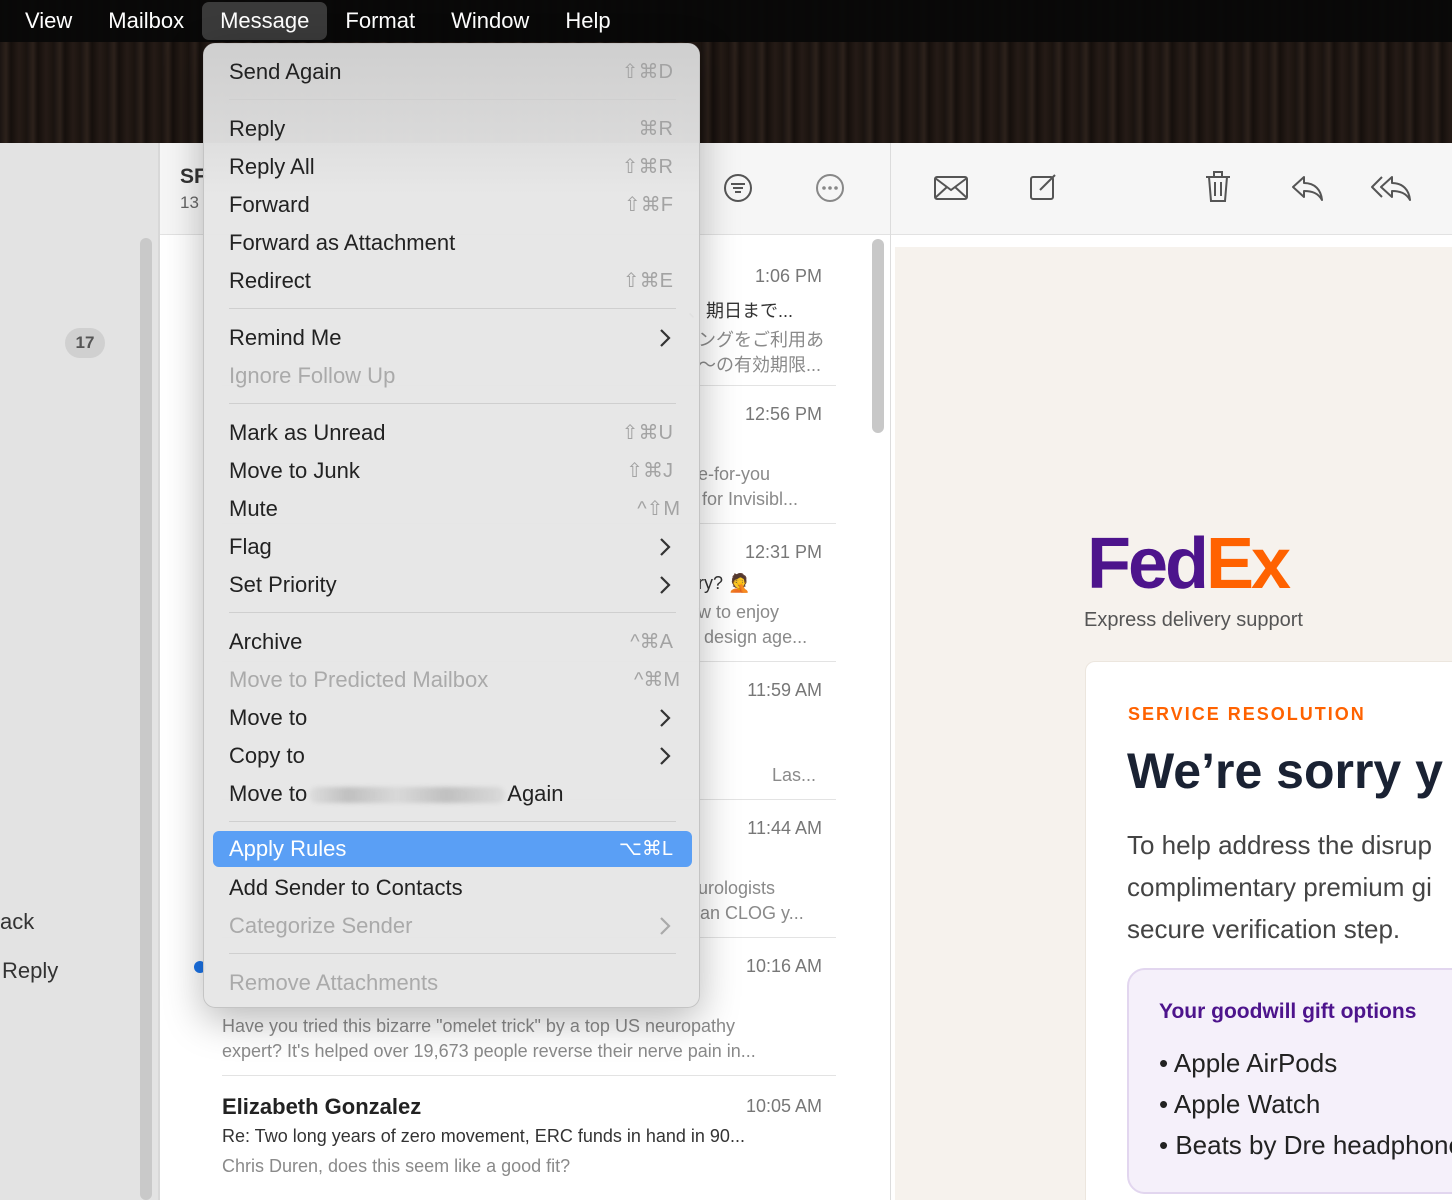 This screenshot has height=1200, width=1452. Describe the element at coordinates (783, 414) in the screenshot. I see `message-time: 12:56 PM` at that location.